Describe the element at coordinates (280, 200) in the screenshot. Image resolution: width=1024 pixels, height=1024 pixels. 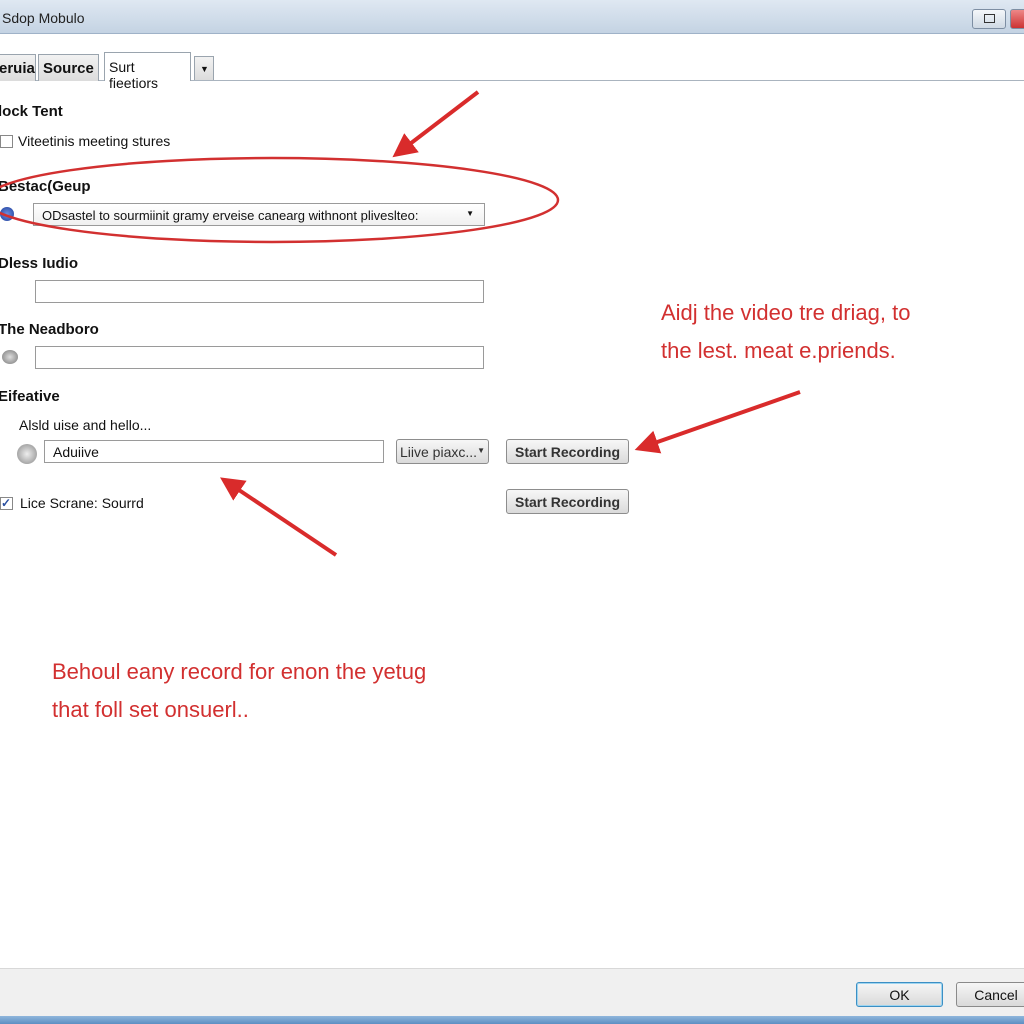
I see `highlight-ellipse` at that location.